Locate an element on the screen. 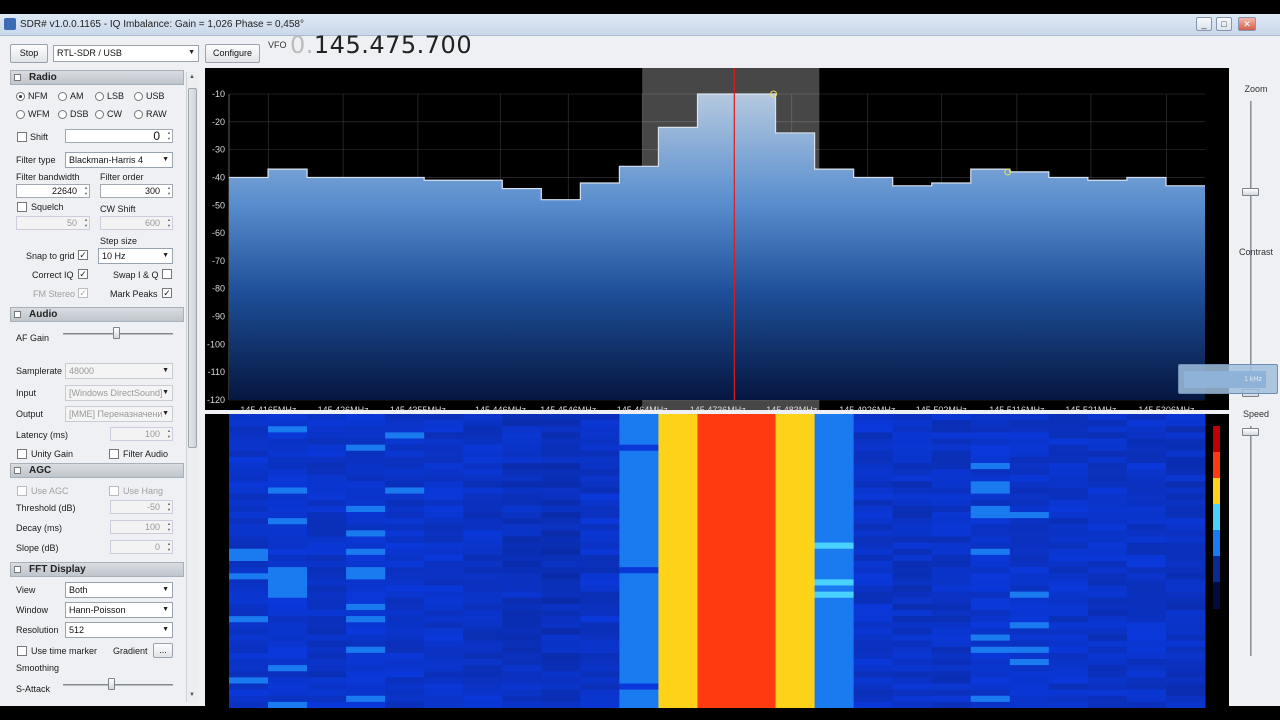  chevron-down-icon: ▼ is located at coordinates (165, 589).